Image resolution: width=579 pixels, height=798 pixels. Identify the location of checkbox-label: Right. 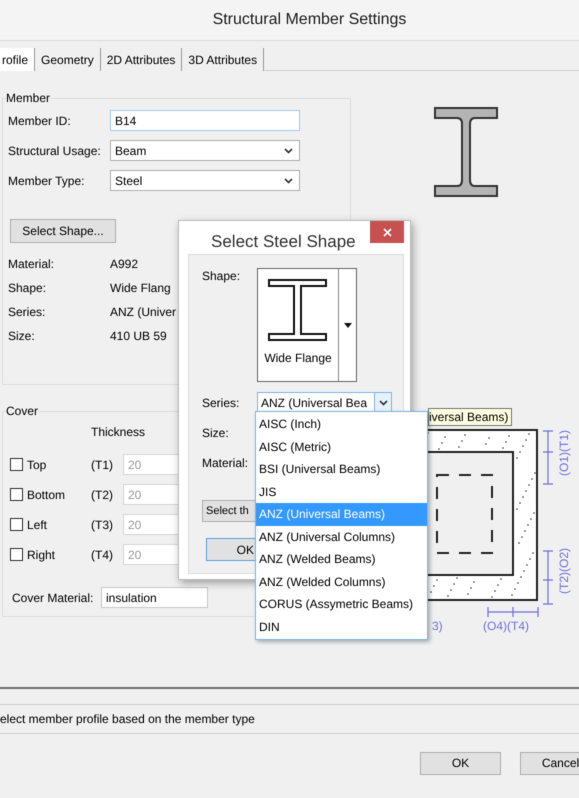
(41, 555).